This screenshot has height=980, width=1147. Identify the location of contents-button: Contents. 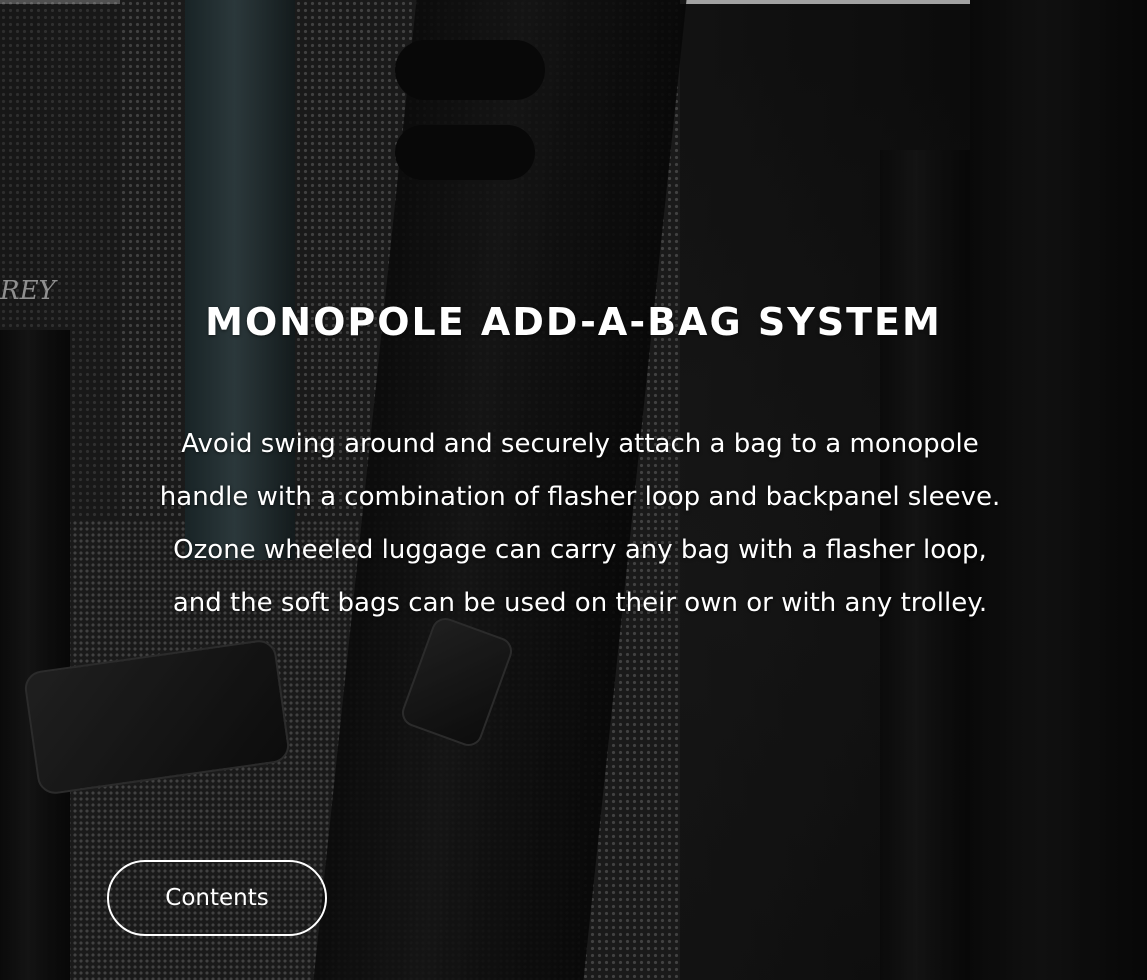
(217, 898).